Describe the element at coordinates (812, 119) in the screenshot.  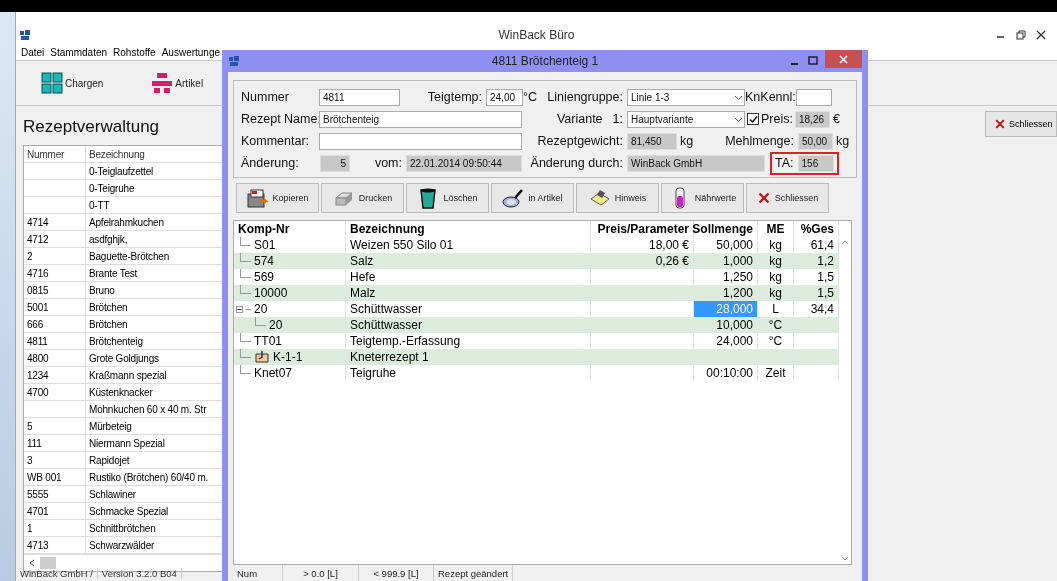
I see `text-field: 18,26` at that location.